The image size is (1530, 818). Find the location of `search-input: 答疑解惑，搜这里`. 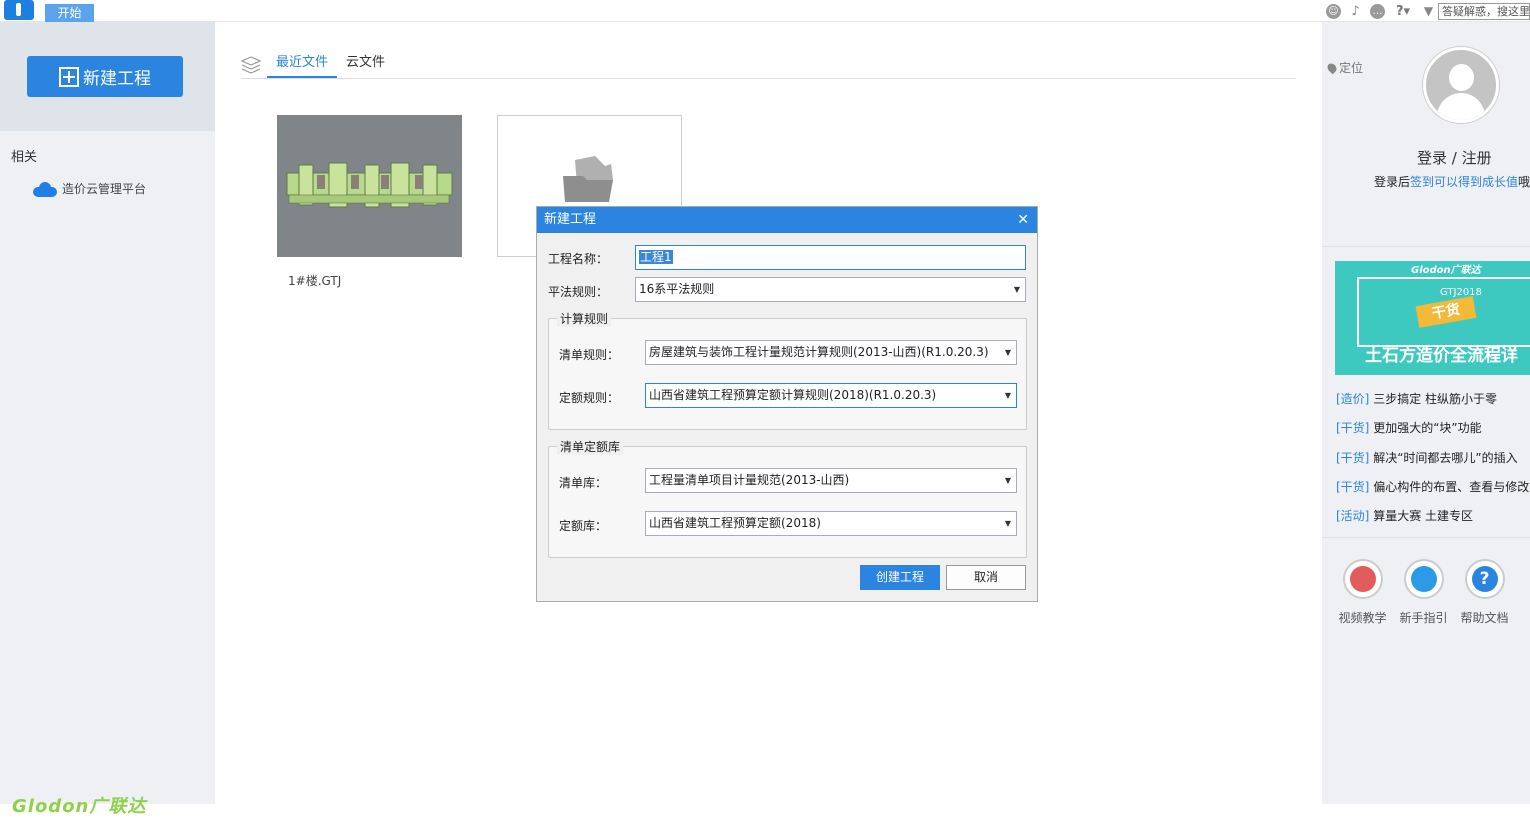

search-input: 答疑解惑，搜这里 is located at coordinates (1484, 11).